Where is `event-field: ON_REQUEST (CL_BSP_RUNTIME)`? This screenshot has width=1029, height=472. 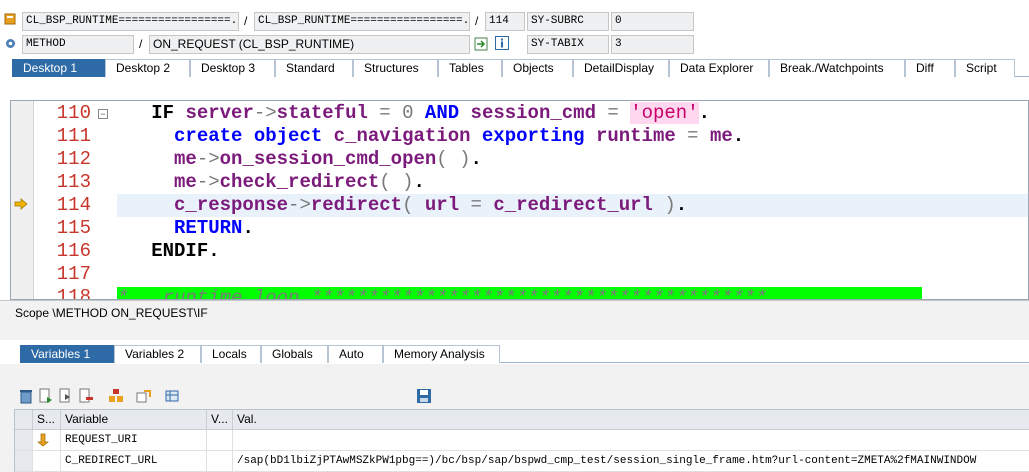 event-field: ON_REQUEST (CL_BSP_RUNTIME) is located at coordinates (309, 44).